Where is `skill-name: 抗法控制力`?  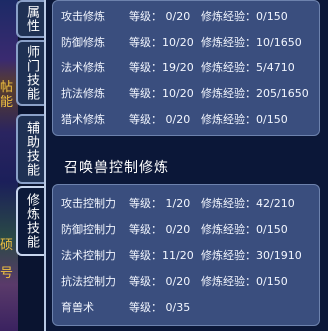 skill-name: 抗法控制力 is located at coordinates (88, 281).